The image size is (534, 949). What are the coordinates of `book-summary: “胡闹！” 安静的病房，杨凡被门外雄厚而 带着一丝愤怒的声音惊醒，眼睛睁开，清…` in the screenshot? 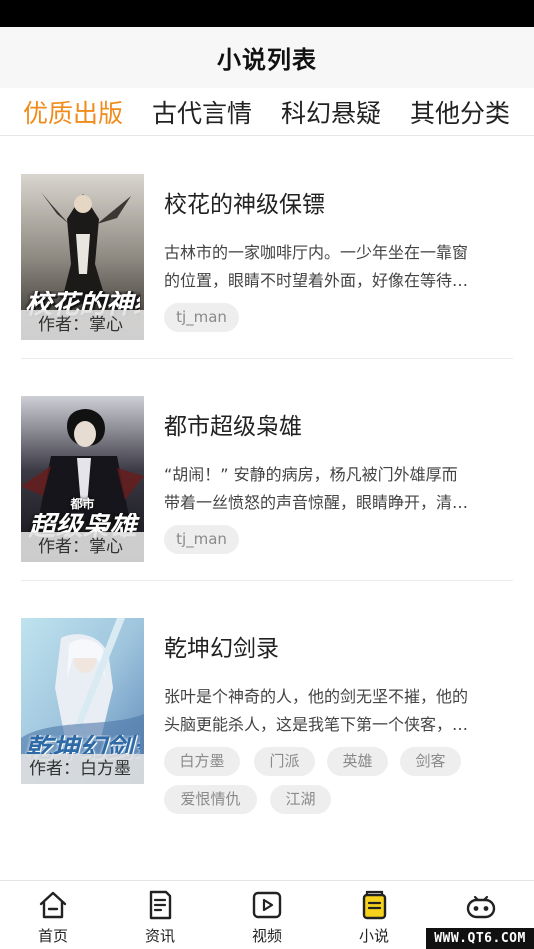 It's located at (337, 489).